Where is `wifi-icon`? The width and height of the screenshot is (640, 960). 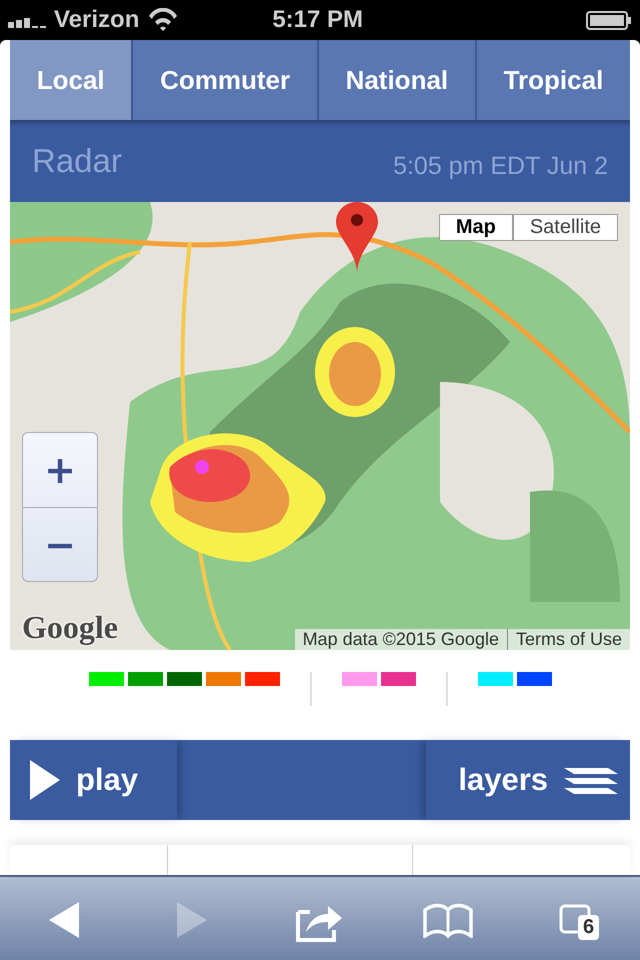 wifi-icon is located at coordinates (163, 20).